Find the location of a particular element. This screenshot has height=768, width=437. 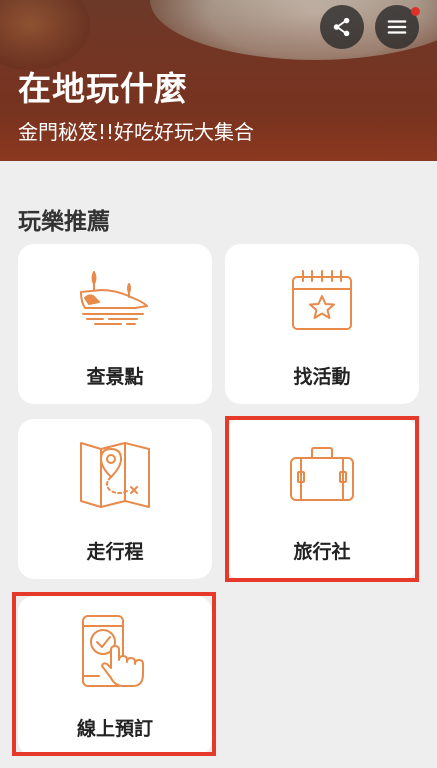

hamburger-menu-icon is located at coordinates (397, 27).